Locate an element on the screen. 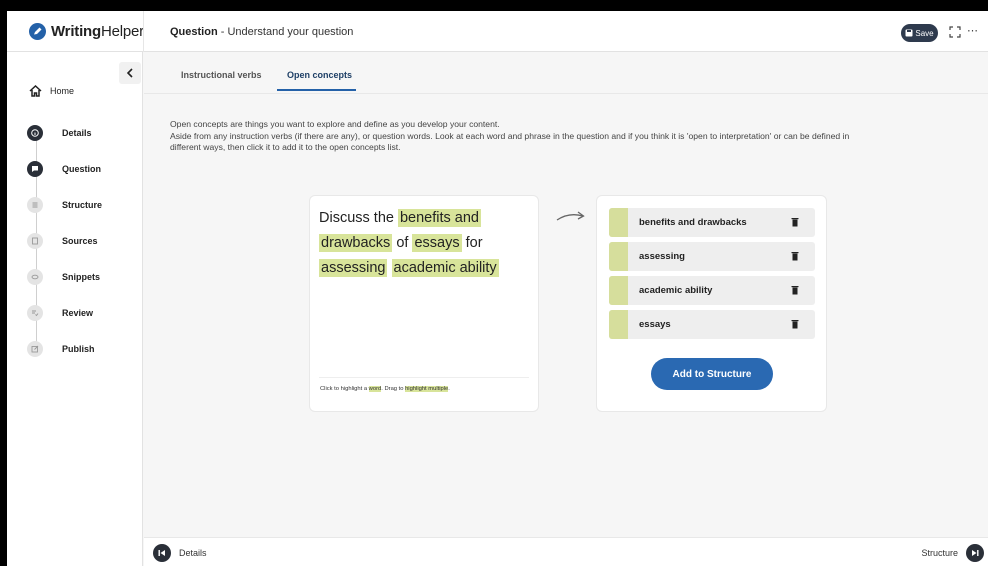  list-icon is located at coordinates (35, 205).